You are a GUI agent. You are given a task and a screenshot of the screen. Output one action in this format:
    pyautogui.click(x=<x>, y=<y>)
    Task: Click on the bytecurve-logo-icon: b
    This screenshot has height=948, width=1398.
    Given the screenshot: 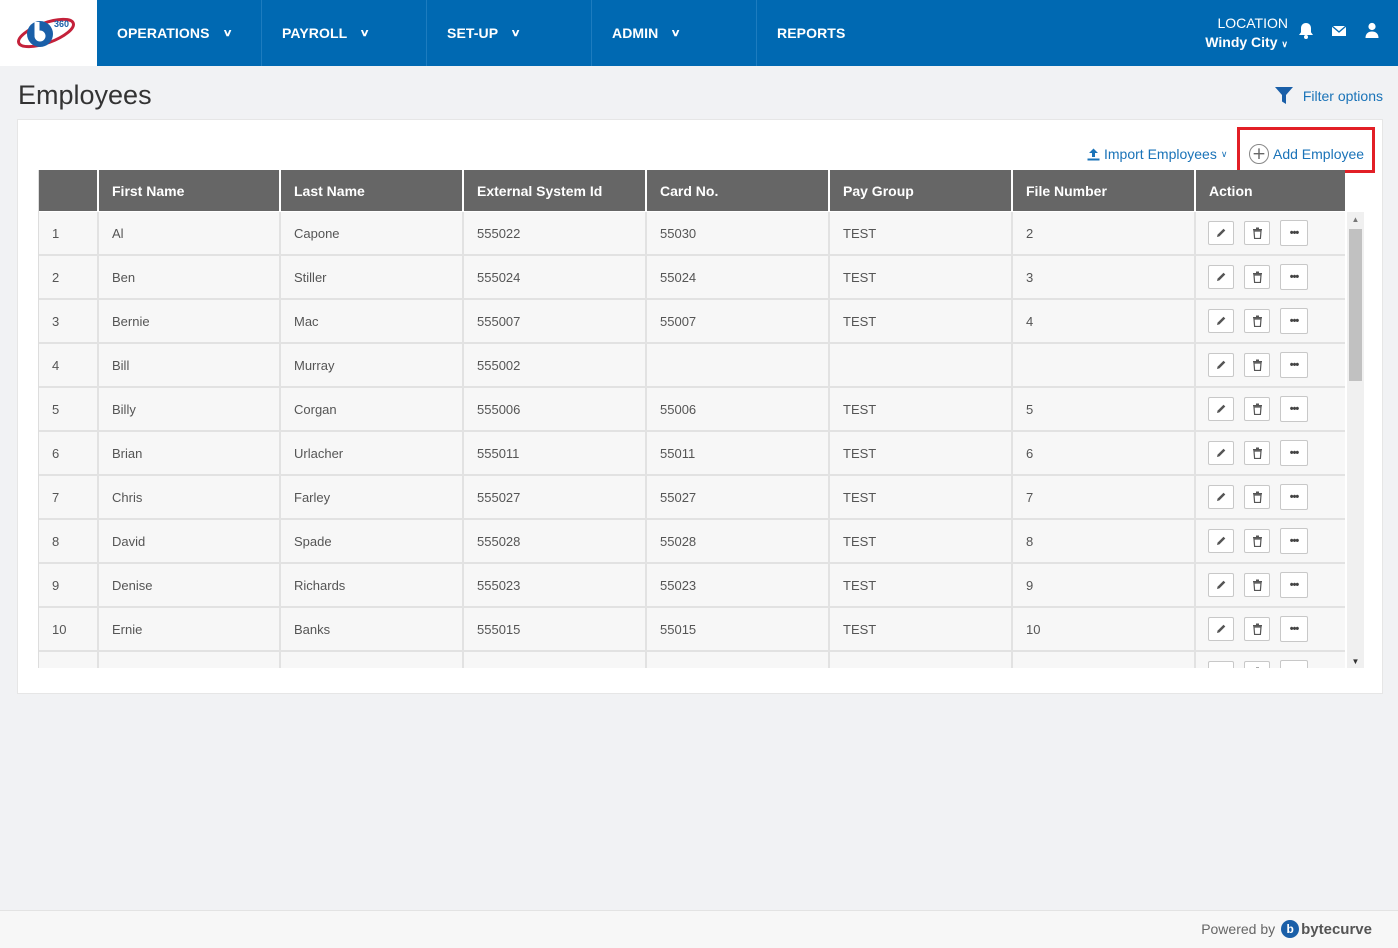 What is the action you would take?
    pyautogui.click(x=1290, y=929)
    